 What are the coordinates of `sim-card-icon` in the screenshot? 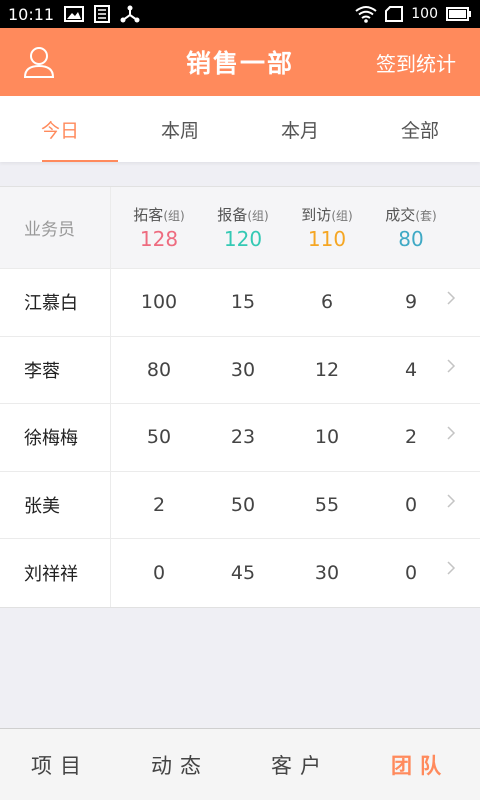 It's located at (394, 14).